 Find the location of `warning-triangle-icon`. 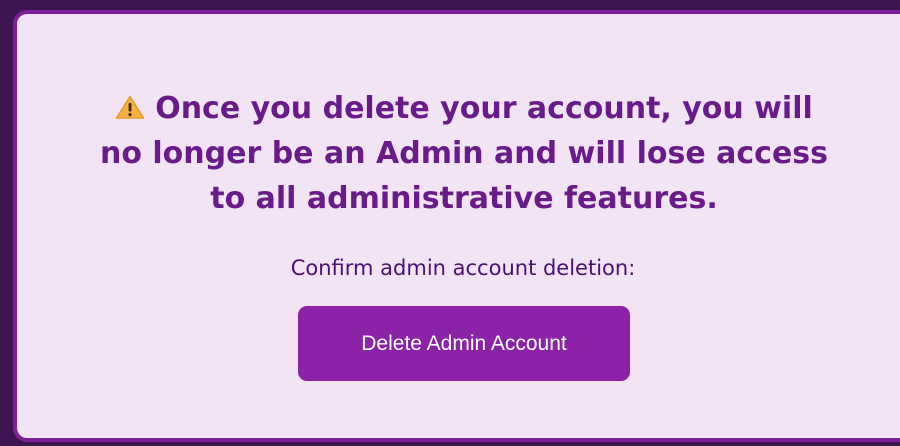

warning-triangle-icon is located at coordinates (130, 103).